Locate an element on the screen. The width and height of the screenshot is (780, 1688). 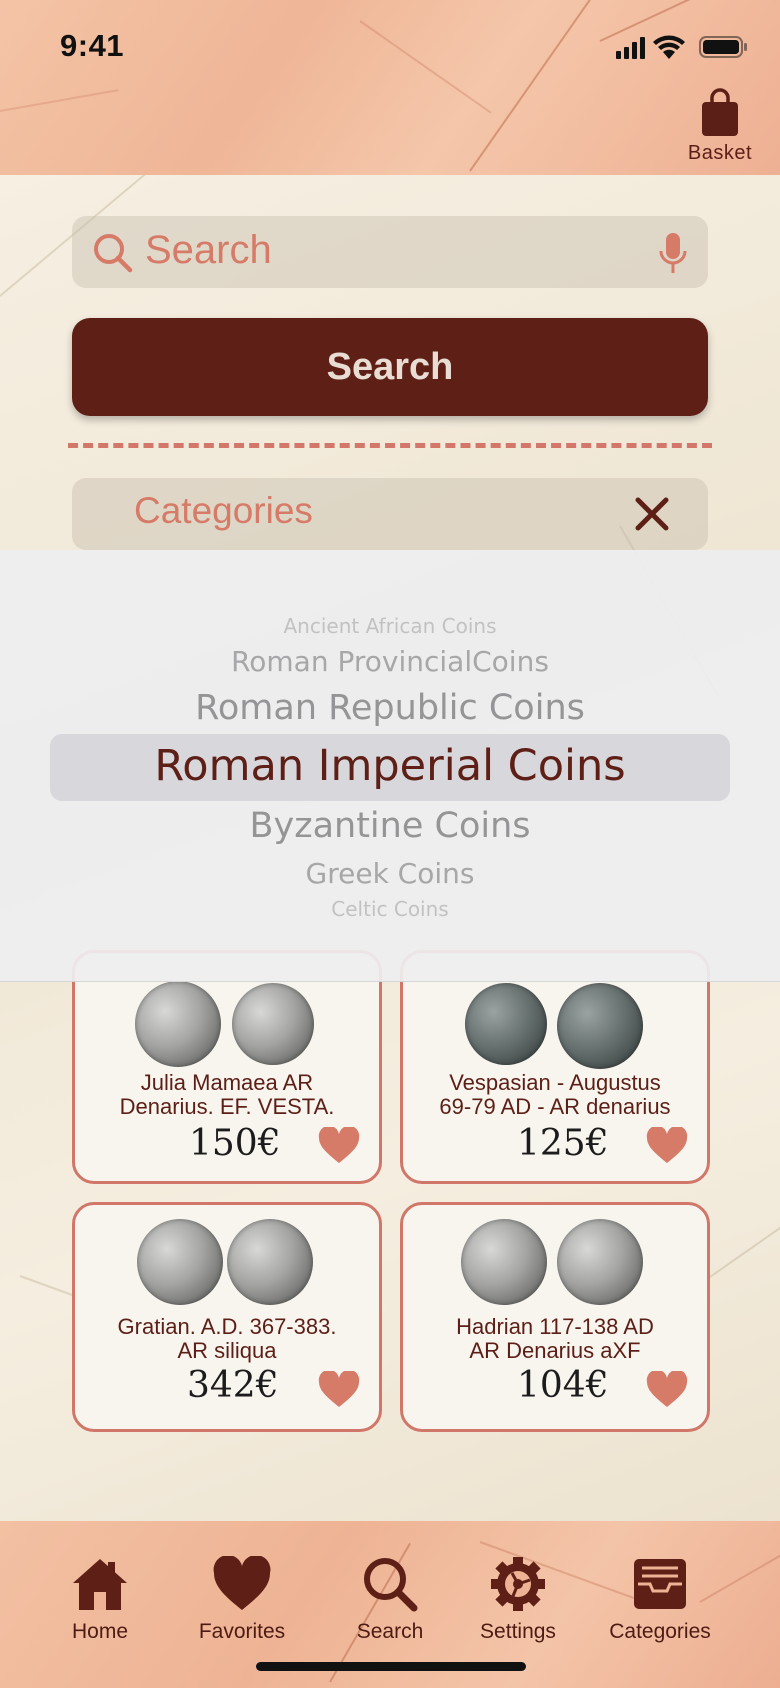
product-price: 342€ is located at coordinates (233, 1385).